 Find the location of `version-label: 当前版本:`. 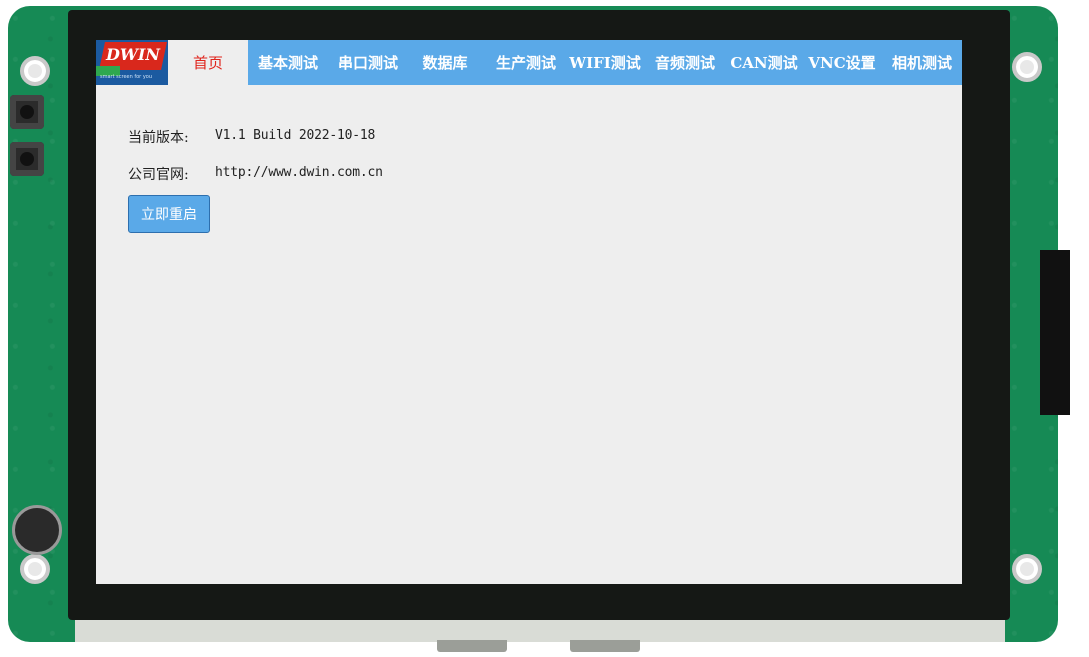

version-label: 当前版本: is located at coordinates (158, 138).